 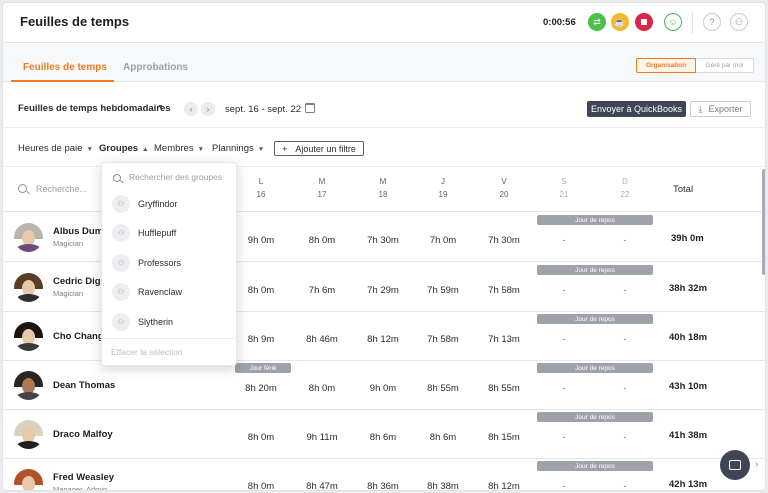 I want to click on time-cell: 7h 6m, so click(x=322, y=290).